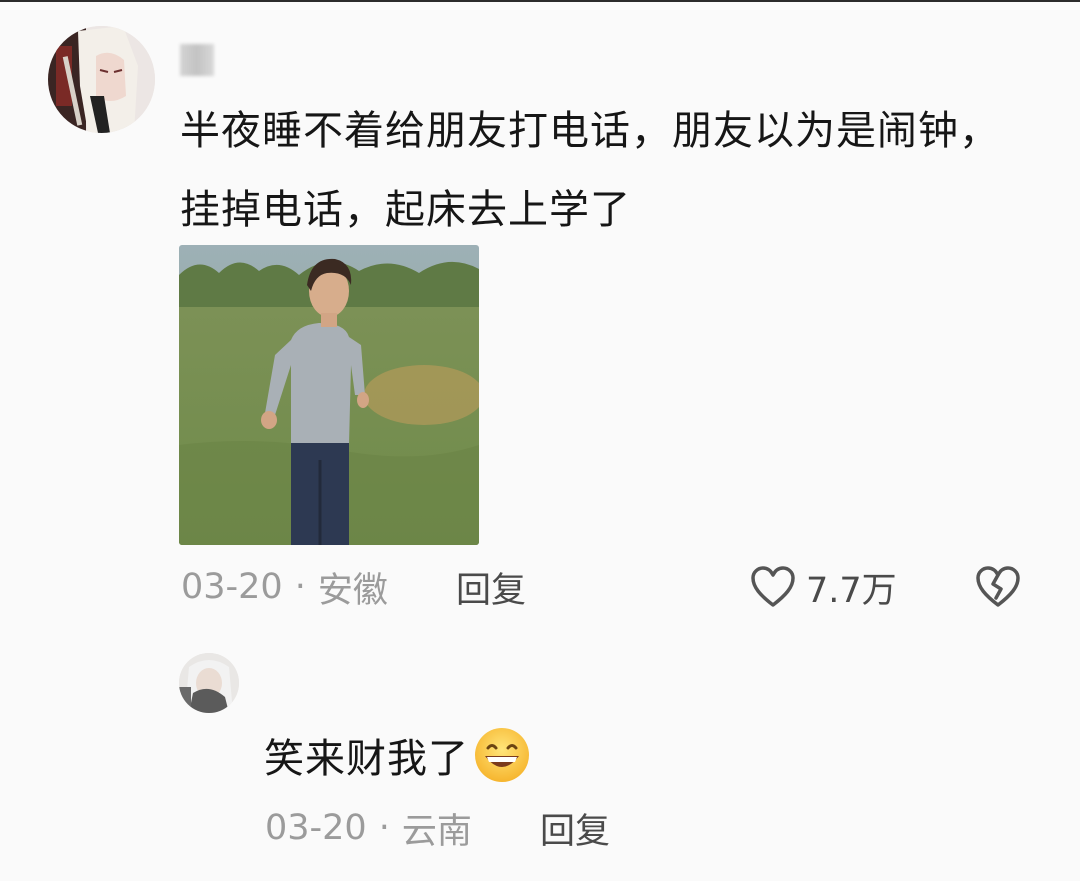 This screenshot has width=1080, height=881. I want to click on comment-text: 半夜睡不着给朋友打电话，朋友以为是闹钟，挂掉电话，起床去上学了, so click(590, 170).